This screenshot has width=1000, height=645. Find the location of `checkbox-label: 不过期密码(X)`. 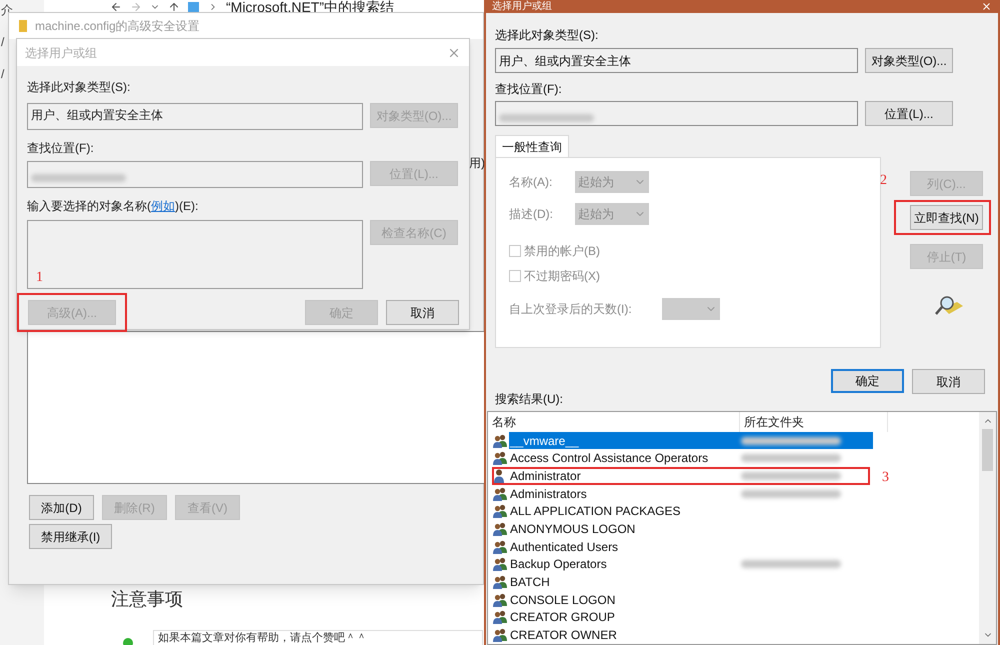

checkbox-label: 不过期密码(X) is located at coordinates (562, 276).